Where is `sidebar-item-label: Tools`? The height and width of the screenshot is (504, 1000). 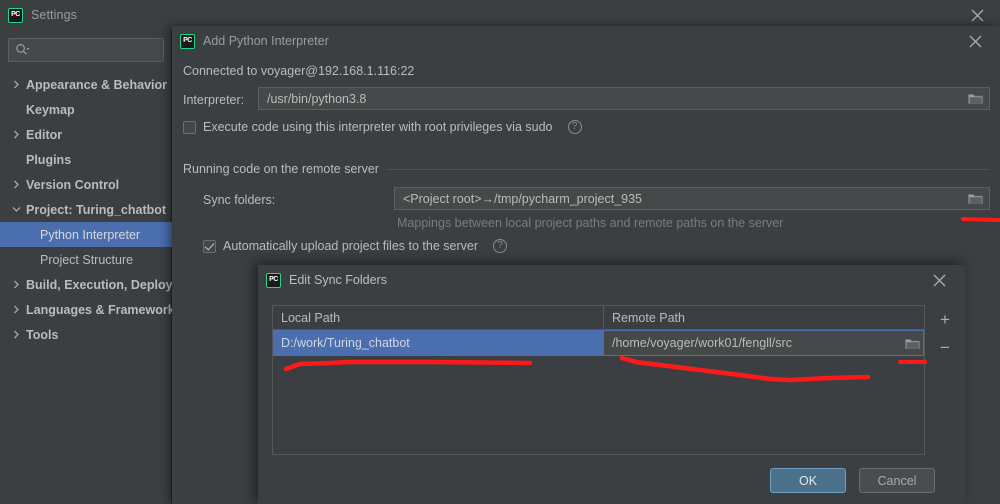 sidebar-item-label: Tools is located at coordinates (42, 334).